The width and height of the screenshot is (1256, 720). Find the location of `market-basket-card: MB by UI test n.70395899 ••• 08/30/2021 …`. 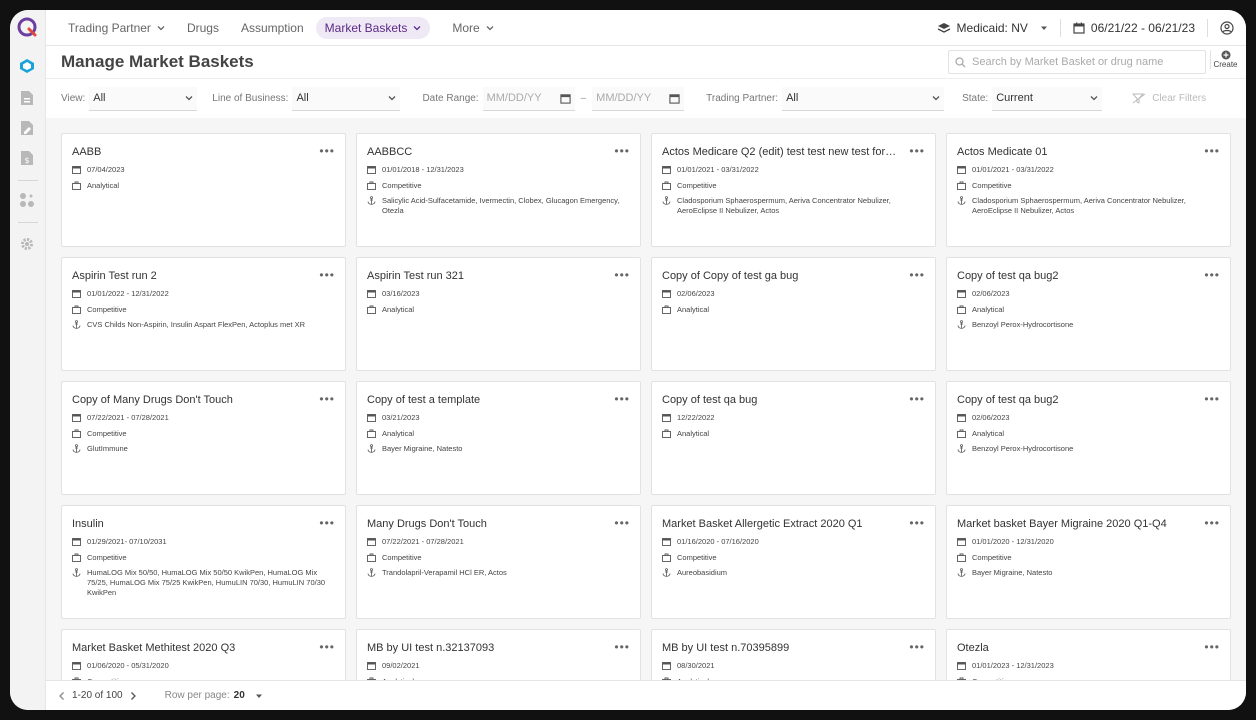

market-basket-card: MB by UI test n.70395899 ••• 08/30/2021 … is located at coordinates (793, 654).